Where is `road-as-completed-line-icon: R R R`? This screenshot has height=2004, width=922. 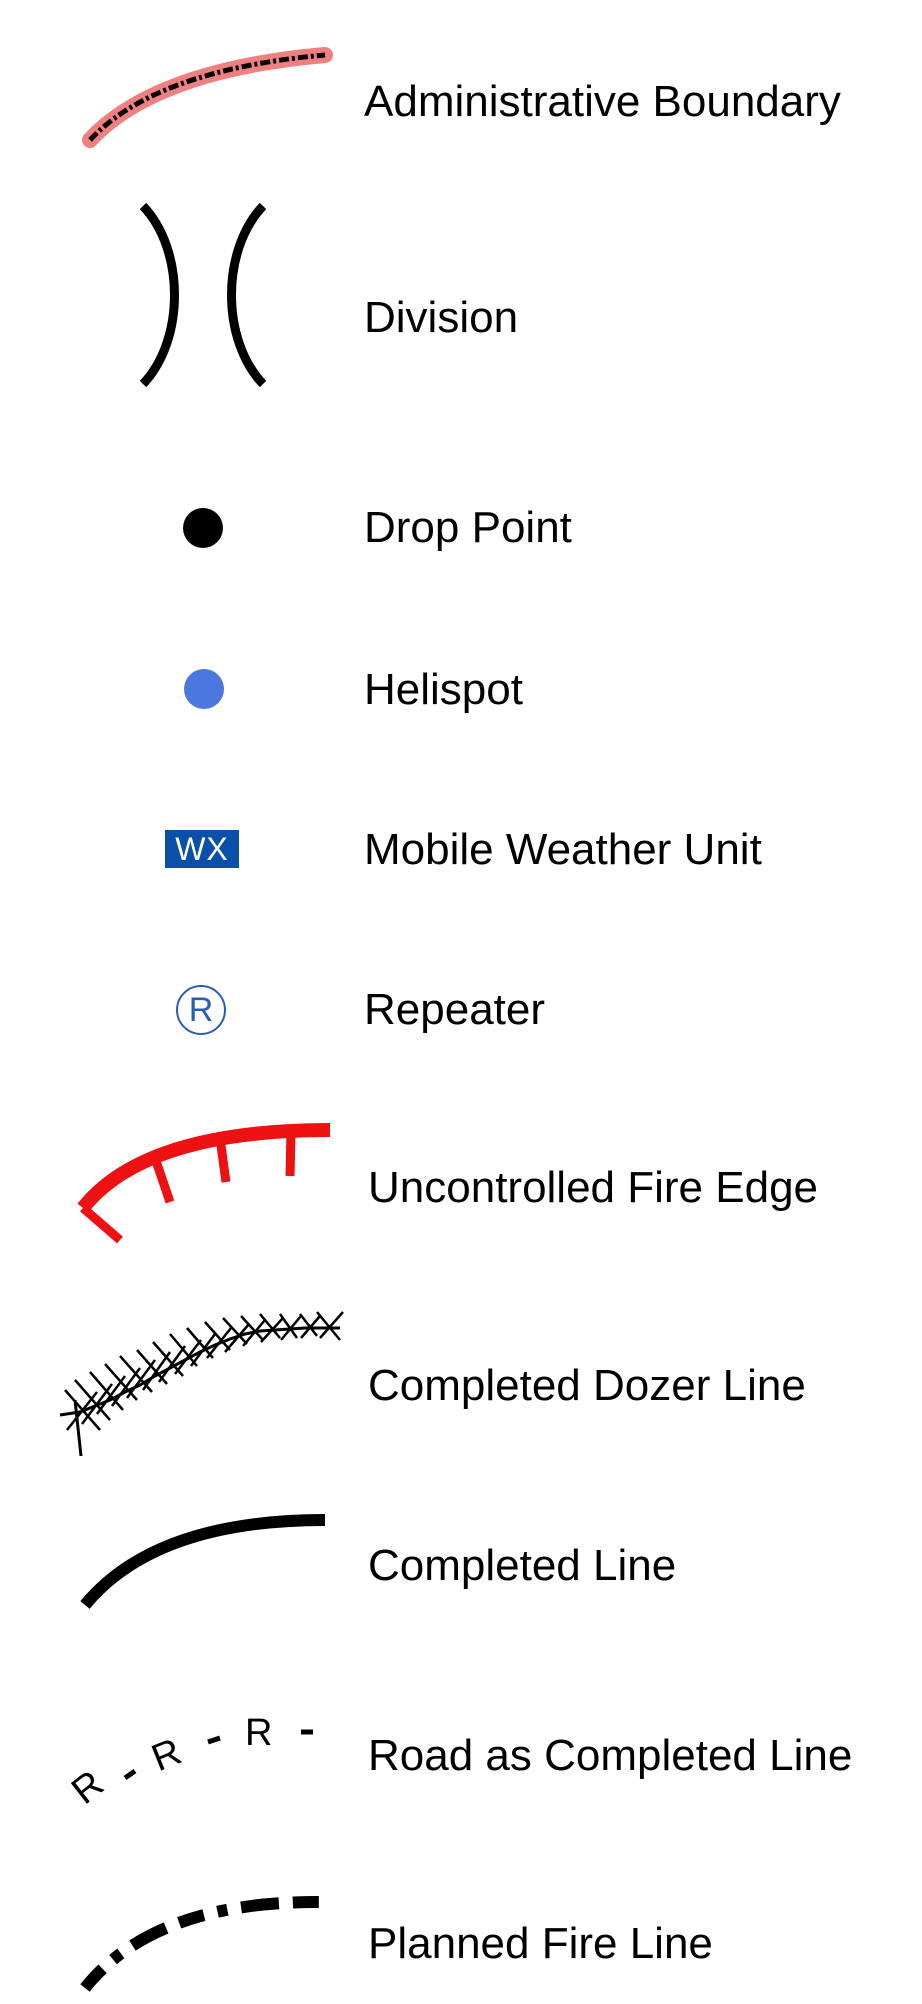
road-as-completed-line-icon: R R R is located at coordinates (188, 1762).